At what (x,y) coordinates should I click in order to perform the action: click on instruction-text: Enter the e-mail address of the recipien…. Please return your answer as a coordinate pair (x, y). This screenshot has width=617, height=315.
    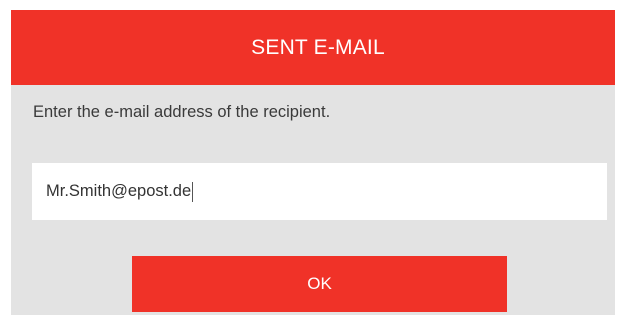
    Looking at the image, I should click on (182, 112).